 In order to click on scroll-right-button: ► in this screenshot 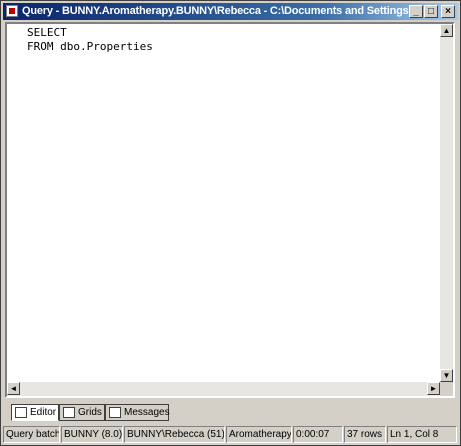, I will do `click(433, 388)`.